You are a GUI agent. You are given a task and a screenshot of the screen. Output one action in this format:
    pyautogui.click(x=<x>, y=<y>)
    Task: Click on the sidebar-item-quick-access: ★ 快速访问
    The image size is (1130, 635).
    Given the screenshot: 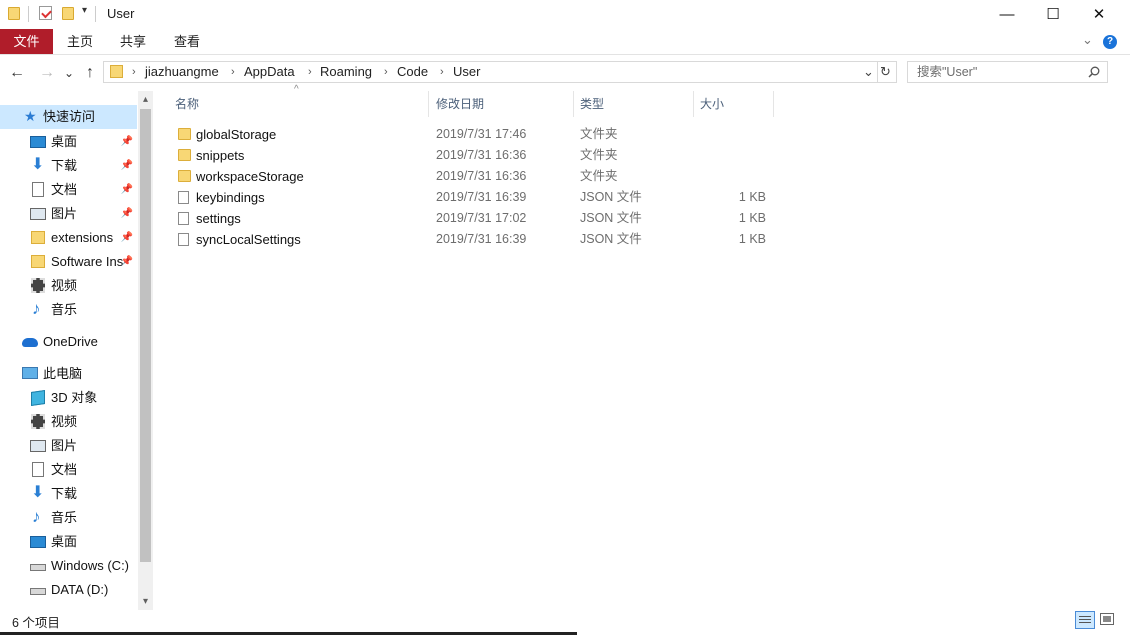 What is the action you would take?
    pyautogui.click(x=68, y=117)
    